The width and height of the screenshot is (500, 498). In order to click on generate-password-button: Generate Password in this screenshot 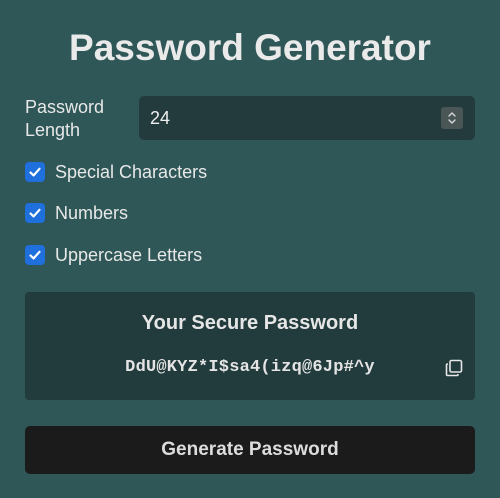, I will do `click(250, 450)`.